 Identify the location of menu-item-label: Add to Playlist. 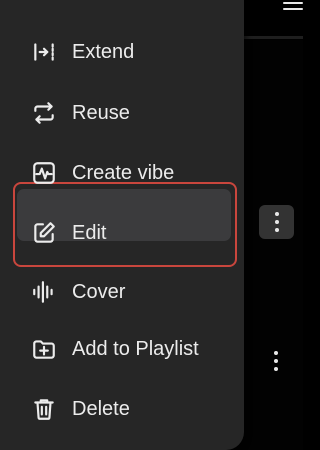
(135, 348).